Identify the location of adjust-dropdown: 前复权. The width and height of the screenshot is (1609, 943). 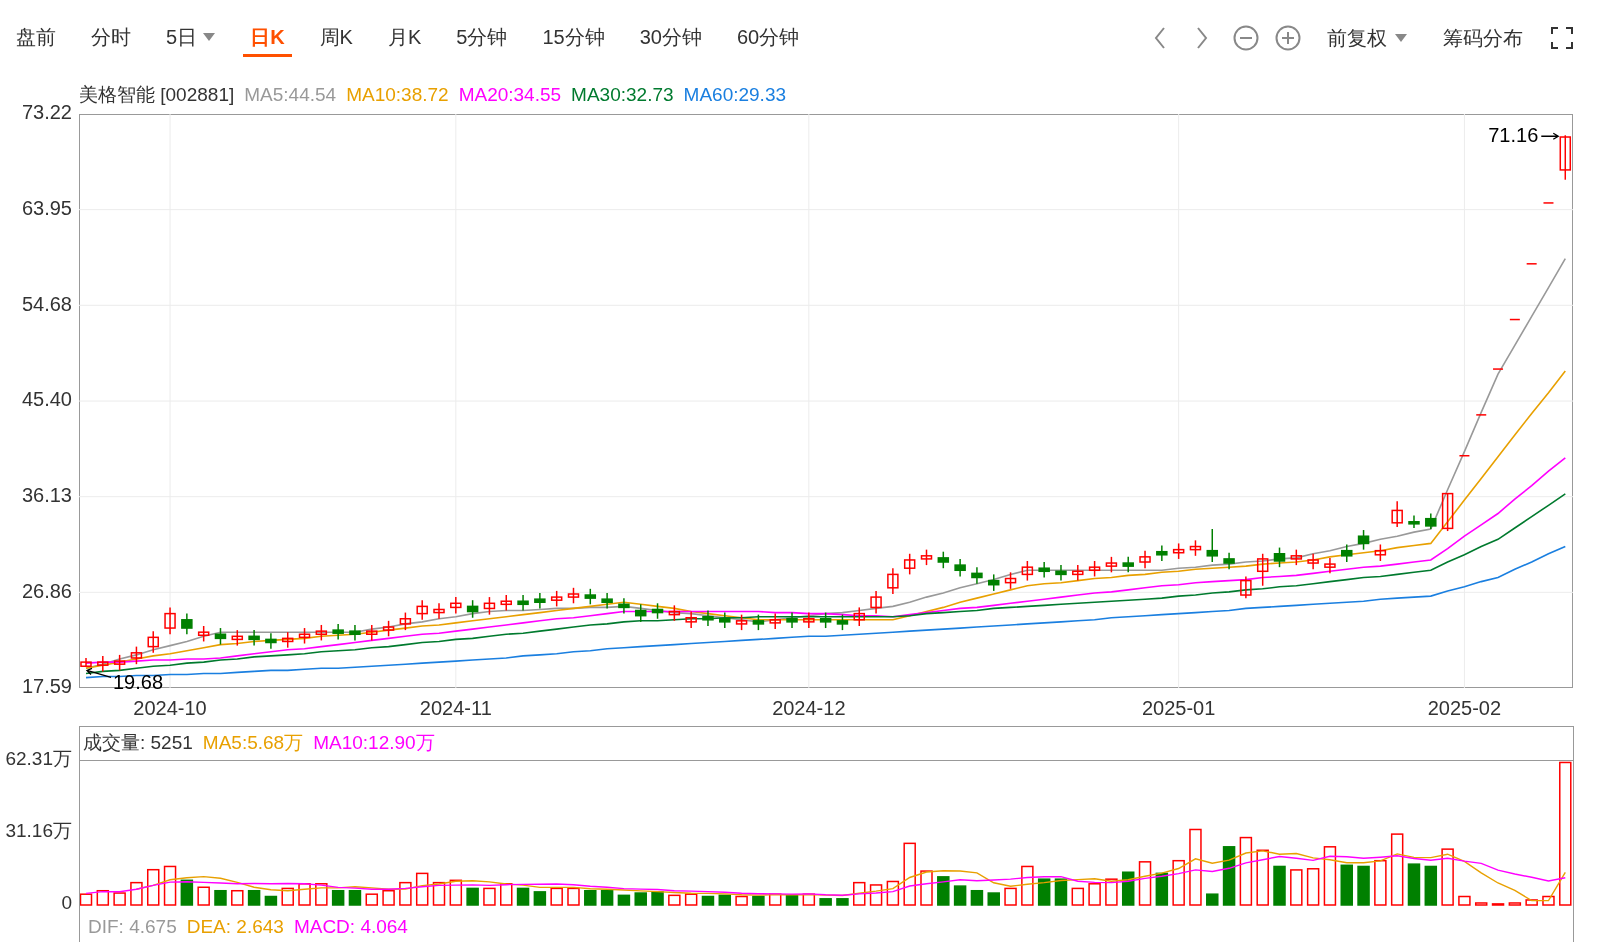
(1367, 38).